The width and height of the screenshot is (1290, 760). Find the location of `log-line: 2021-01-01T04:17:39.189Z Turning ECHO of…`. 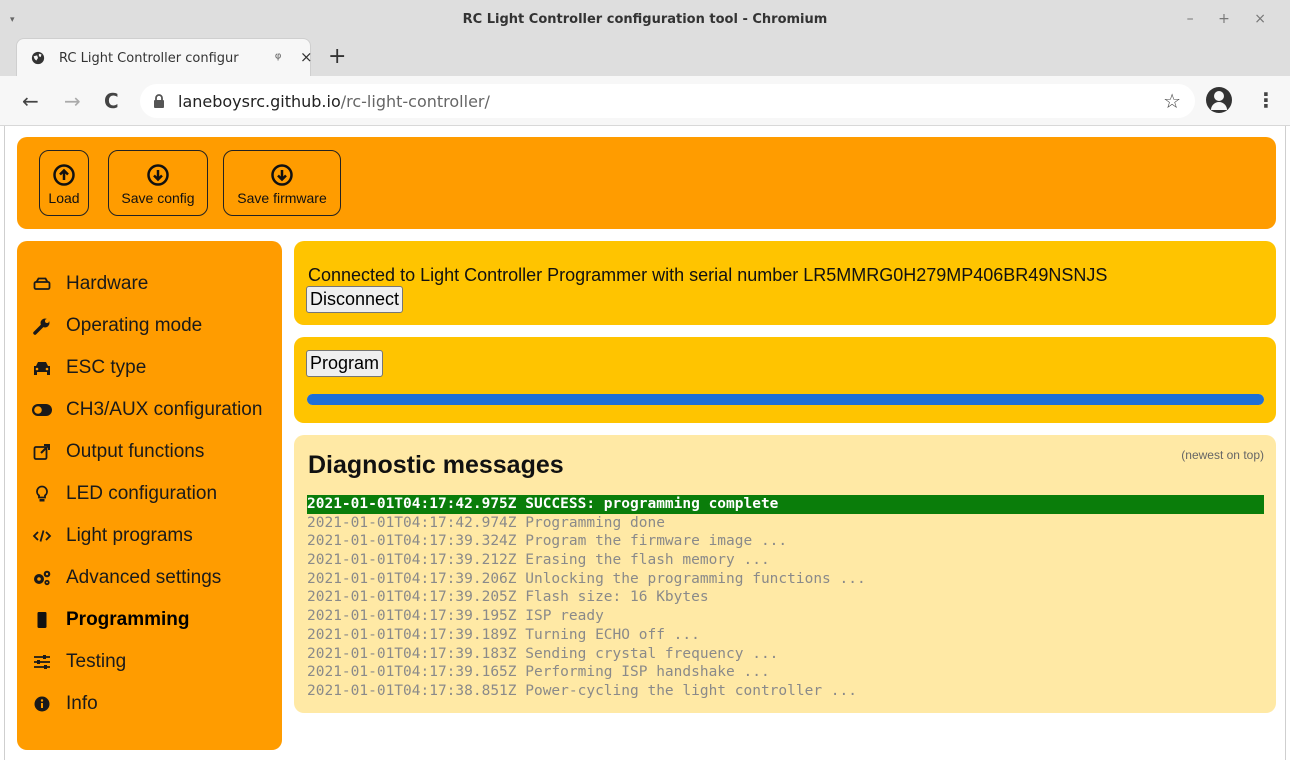

log-line: 2021-01-01T04:17:39.189Z Turning ECHO of… is located at coordinates (503, 634).